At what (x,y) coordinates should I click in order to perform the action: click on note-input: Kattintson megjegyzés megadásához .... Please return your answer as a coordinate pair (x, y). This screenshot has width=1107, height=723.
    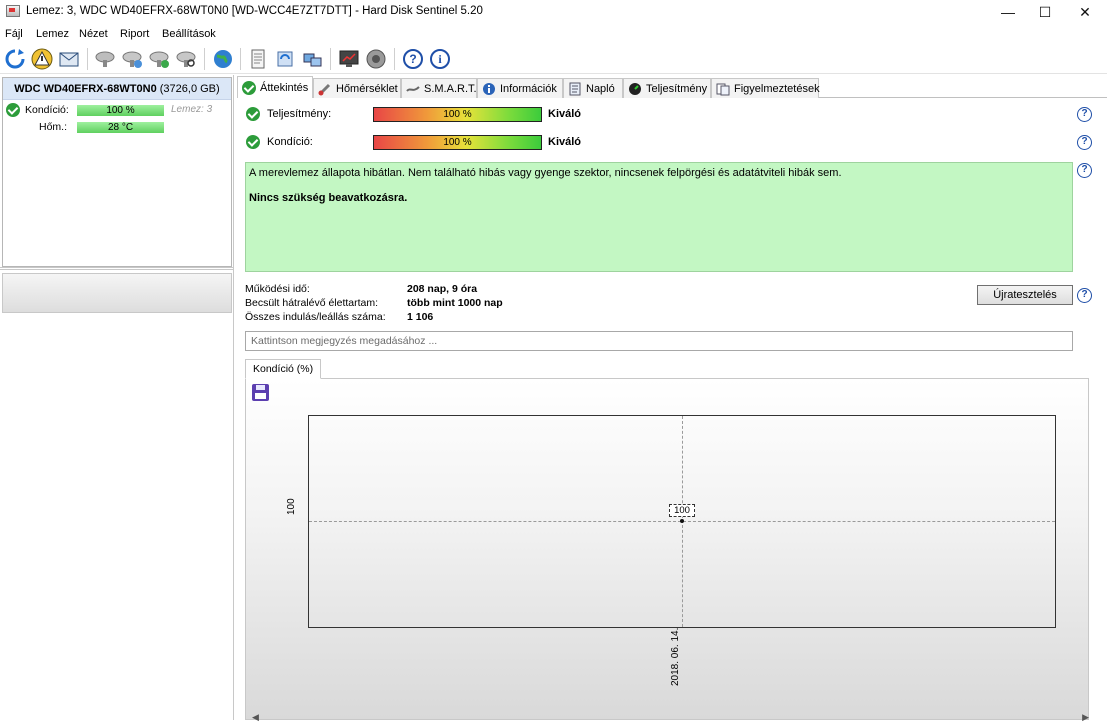
    Looking at the image, I should click on (659, 341).